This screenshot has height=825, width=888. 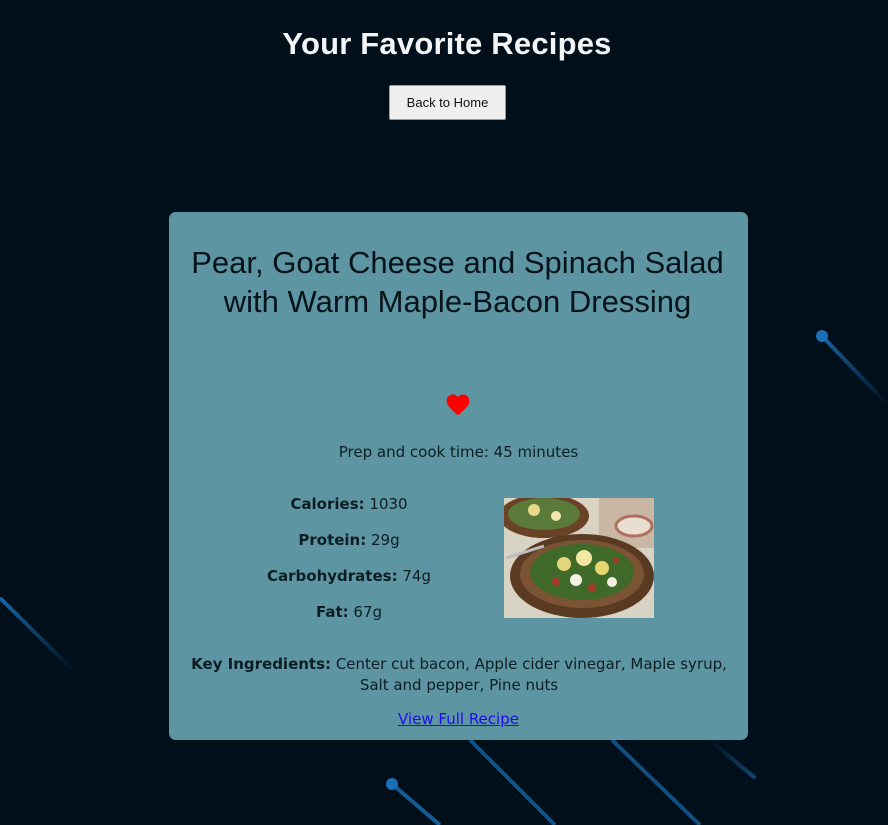 I want to click on nutrition-label: Protein:, so click(x=332, y=540).